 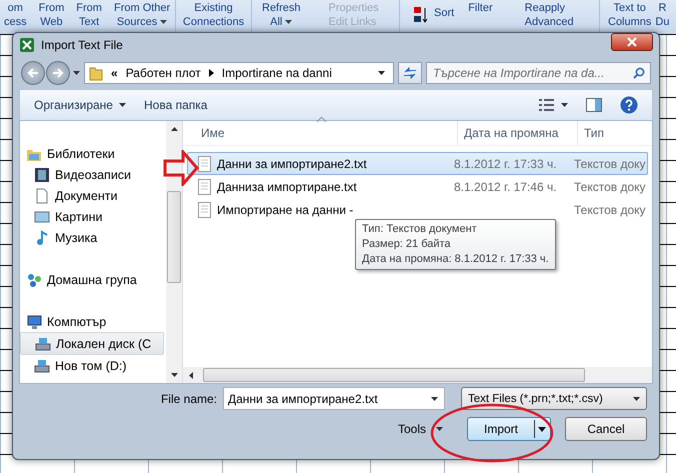 I want to click on list-view-icon, so click(x=547, y=105).